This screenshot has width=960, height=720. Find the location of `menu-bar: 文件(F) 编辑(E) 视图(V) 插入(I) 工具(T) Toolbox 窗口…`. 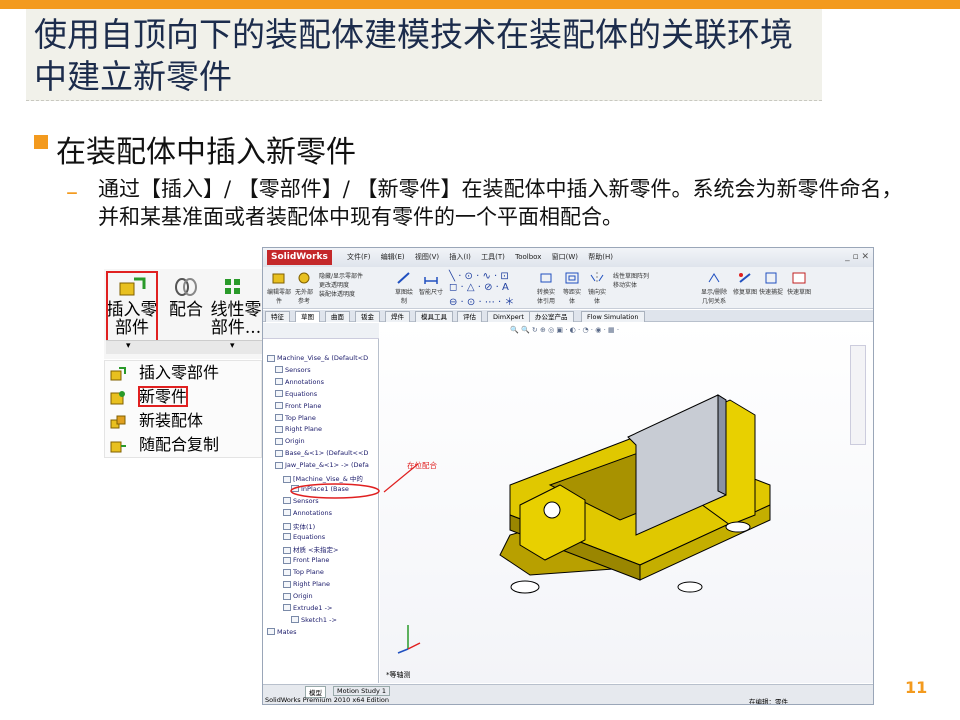

menu-bar: 文件(F) 编辑(E) 视图(V) 插入(I) 工具(T) Toolbox 窗口… is located at coordinates (484, 257).